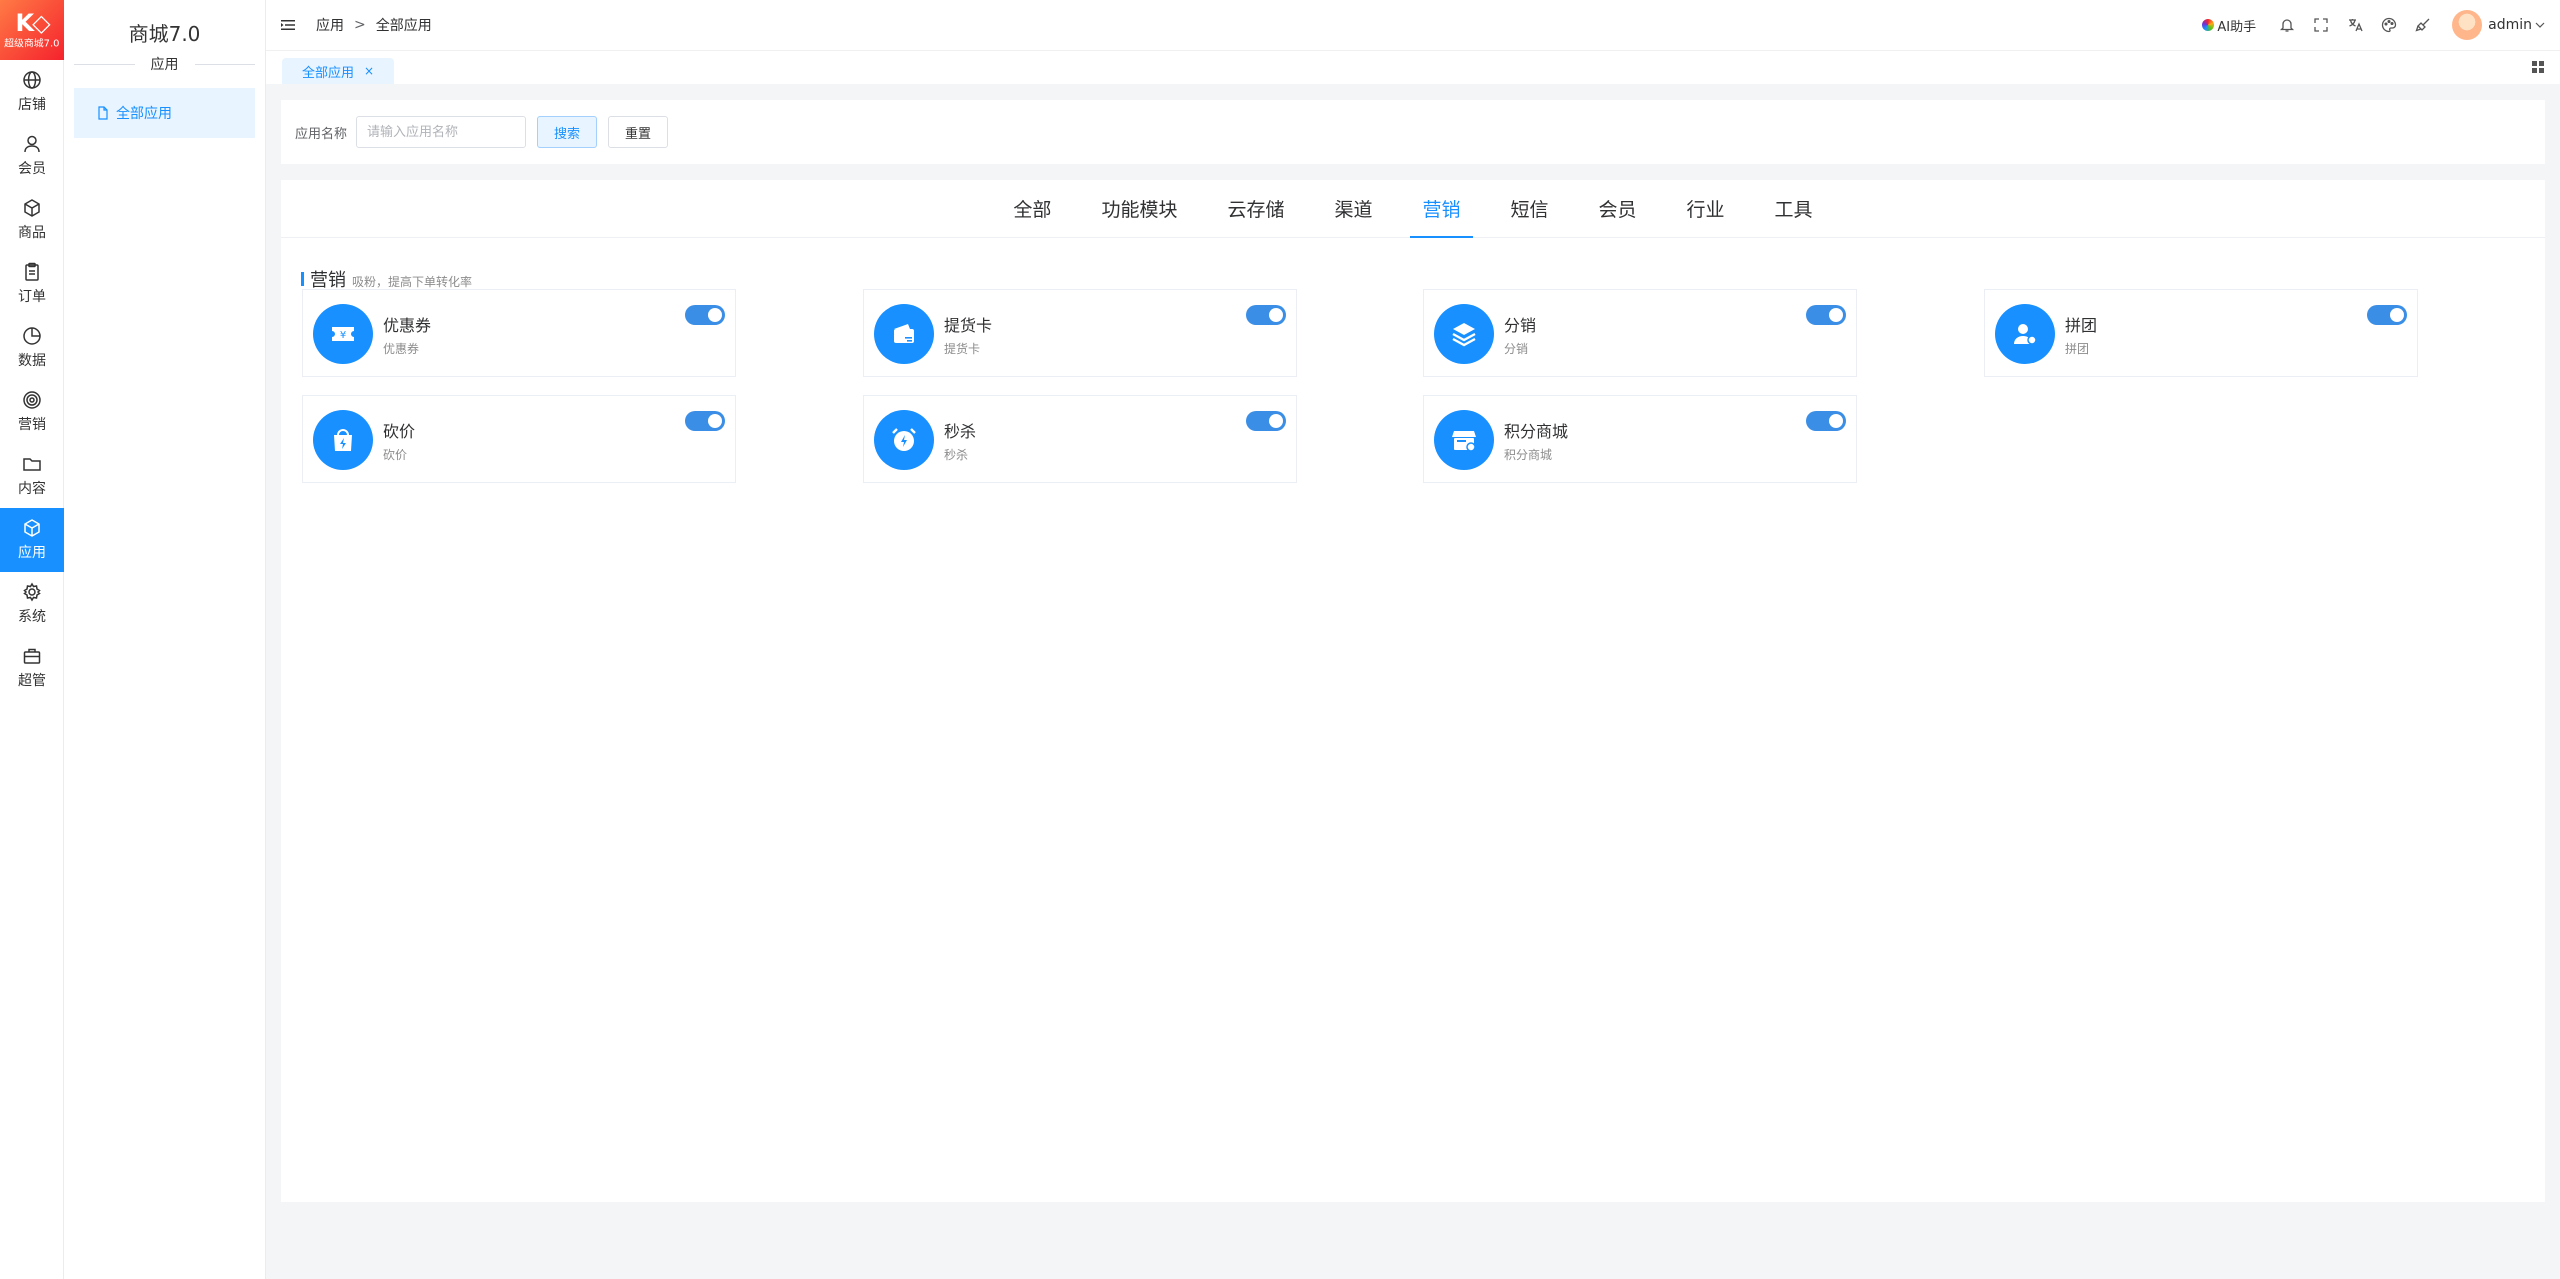 The image size is (2560, 1279). I want to click on user-name: admin, so click(2510, 25).